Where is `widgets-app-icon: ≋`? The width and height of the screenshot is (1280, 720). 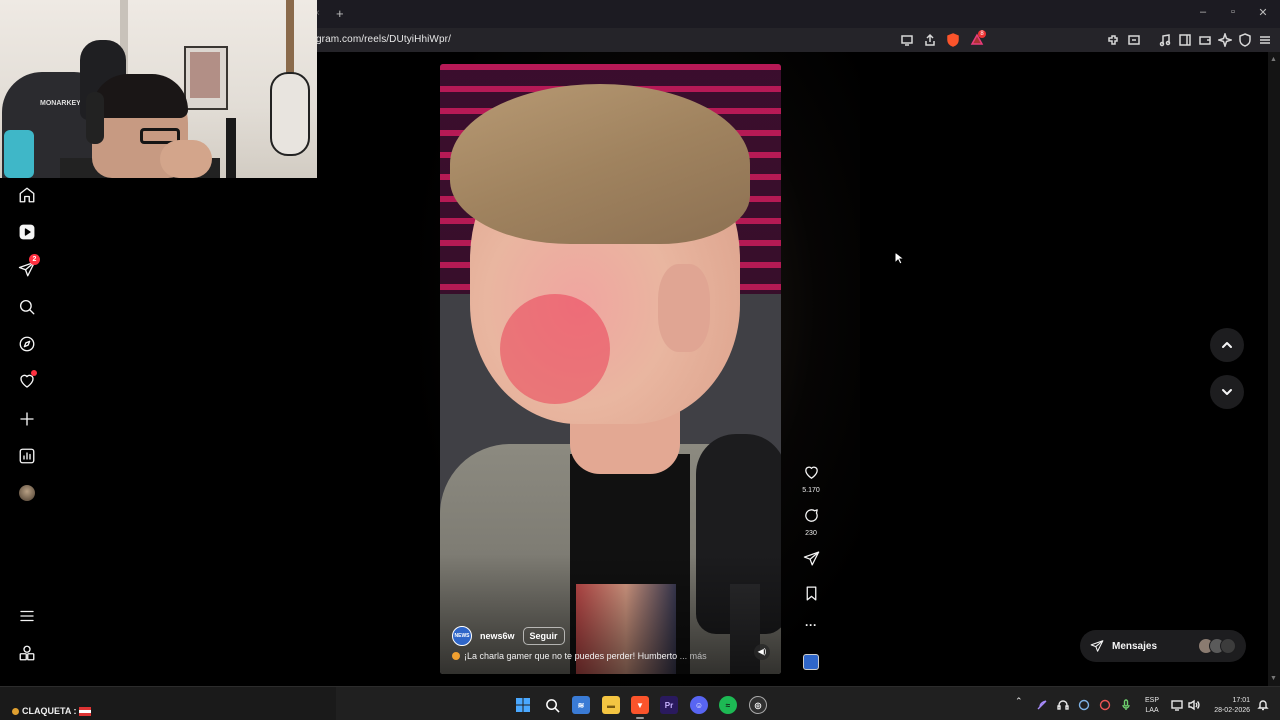 widgets-app-icon: ≋ is located at coordinates (581, 705).